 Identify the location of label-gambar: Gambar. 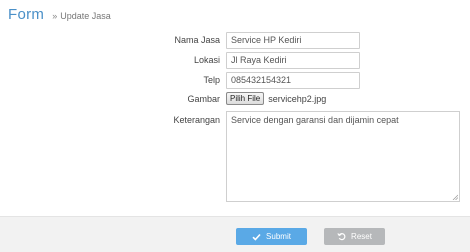
(203, 99).